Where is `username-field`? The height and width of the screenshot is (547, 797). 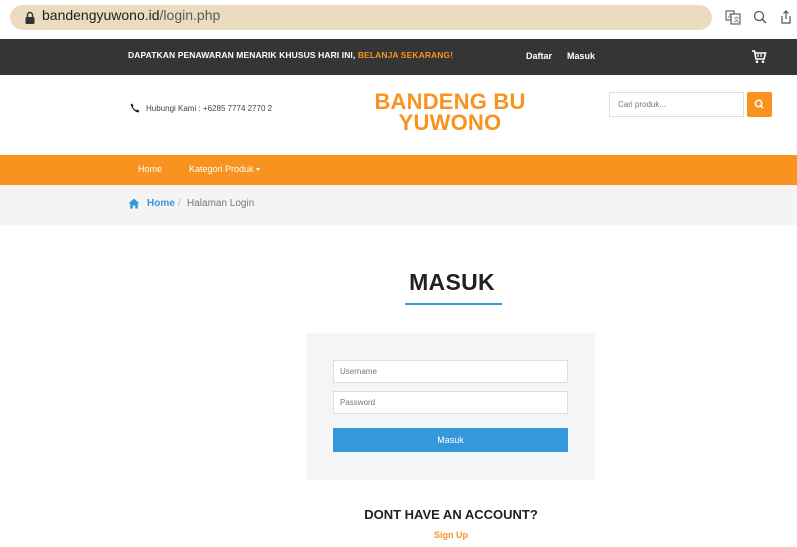 username-field is located at coordinates (450, 371).